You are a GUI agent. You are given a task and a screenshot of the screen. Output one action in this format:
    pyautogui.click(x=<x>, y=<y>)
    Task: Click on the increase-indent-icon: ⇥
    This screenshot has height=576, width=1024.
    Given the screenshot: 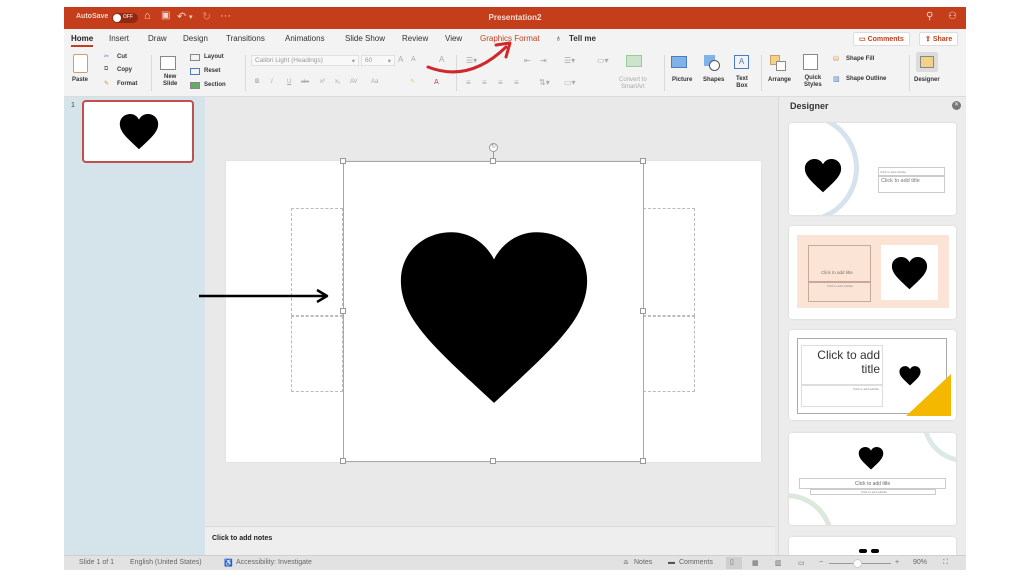 What is the action you would take?
    pyautogui.click(x=543, y=60)
    